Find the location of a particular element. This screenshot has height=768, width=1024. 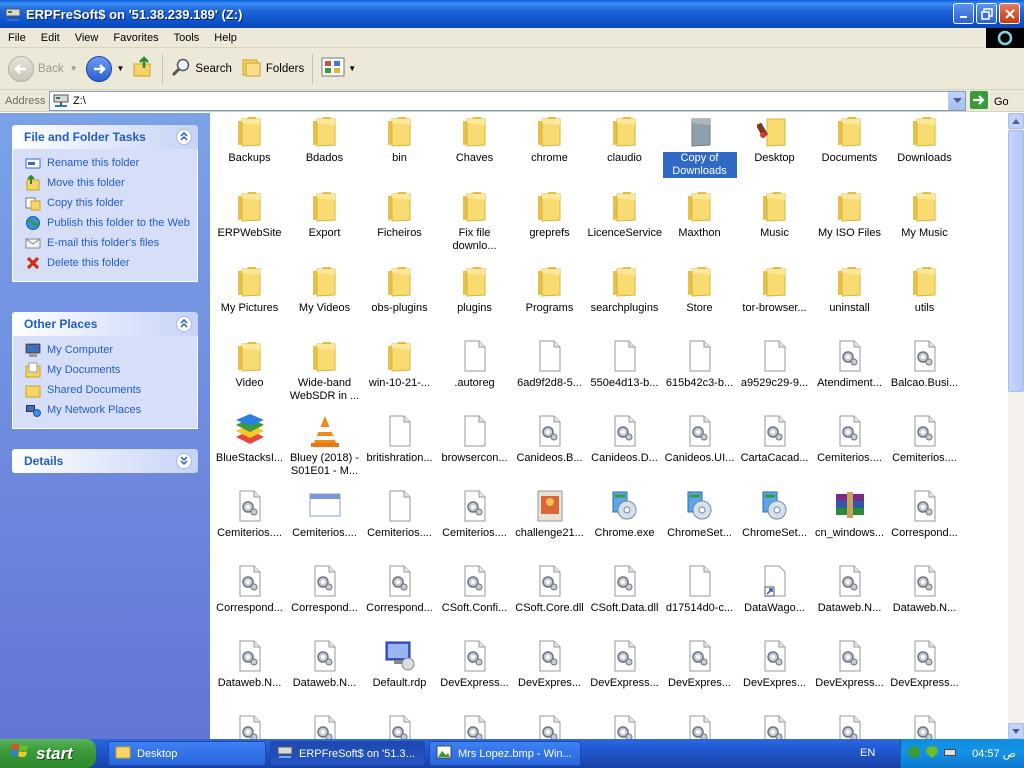

folder-item: My Videos is located at coordinates (324, 289).